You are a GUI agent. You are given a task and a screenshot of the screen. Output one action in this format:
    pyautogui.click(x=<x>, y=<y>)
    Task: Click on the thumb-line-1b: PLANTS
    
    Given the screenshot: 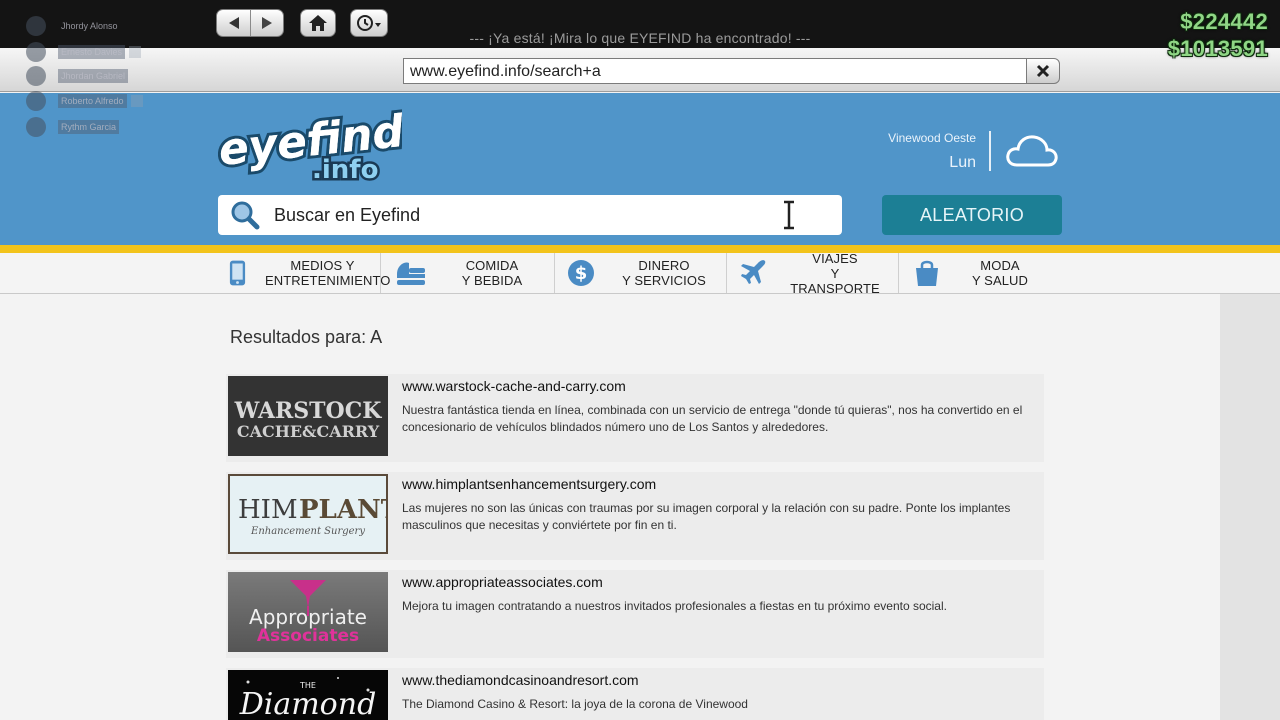 What is the action you would take?
    pyautogui.click(x=342, y=510)
    